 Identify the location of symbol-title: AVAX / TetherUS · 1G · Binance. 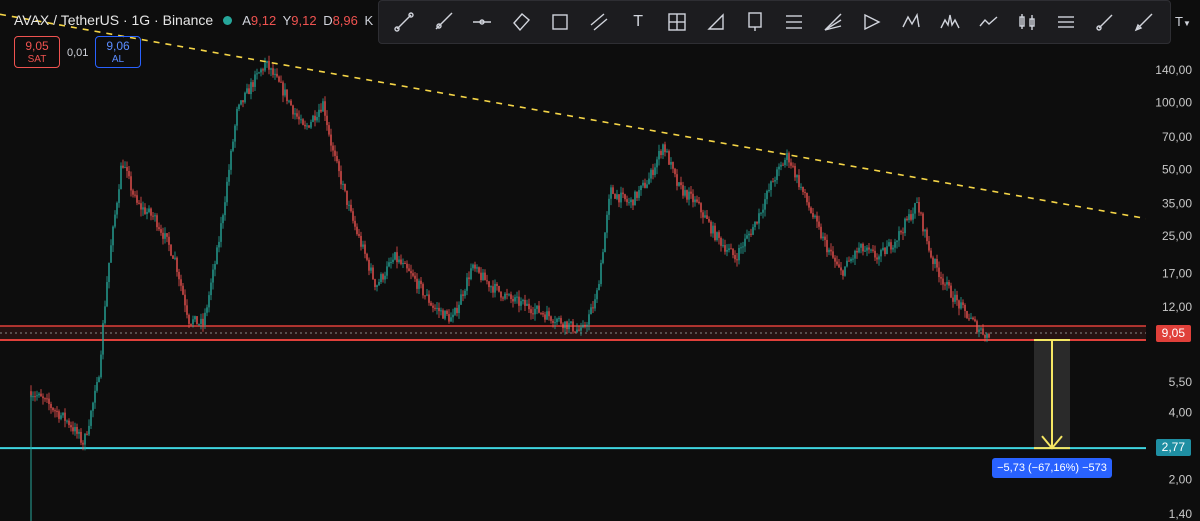
(113, 20).